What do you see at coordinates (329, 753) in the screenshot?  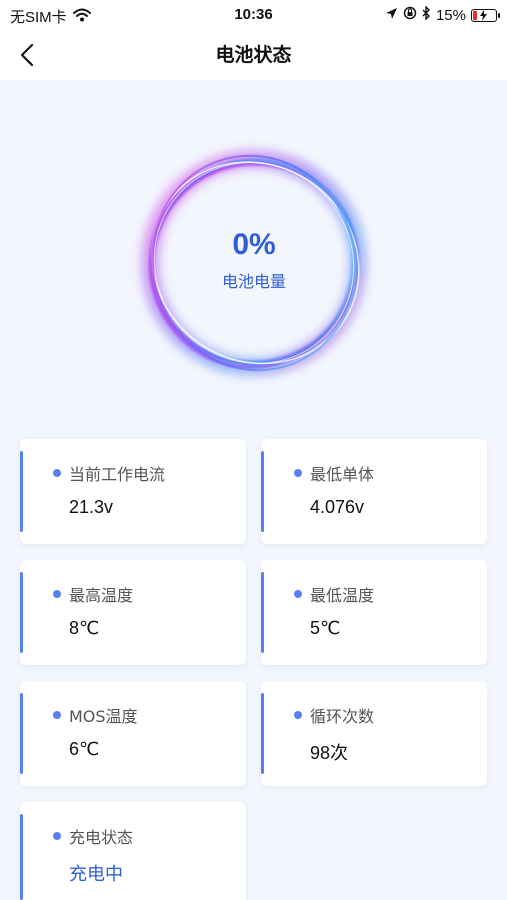 I see `card-value: 98次` at bounding box center [329, 753].